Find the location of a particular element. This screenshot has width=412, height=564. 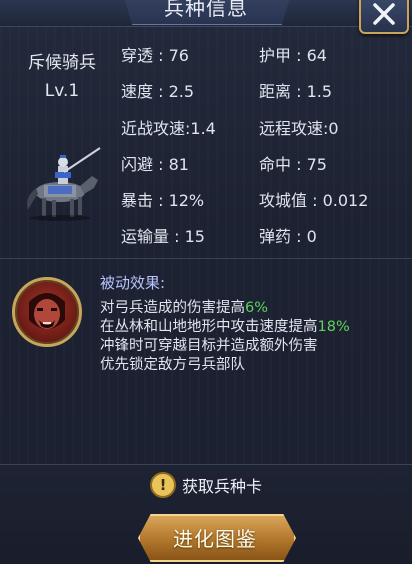

passive-value-2: 18% is located at coordinates (333, 327).